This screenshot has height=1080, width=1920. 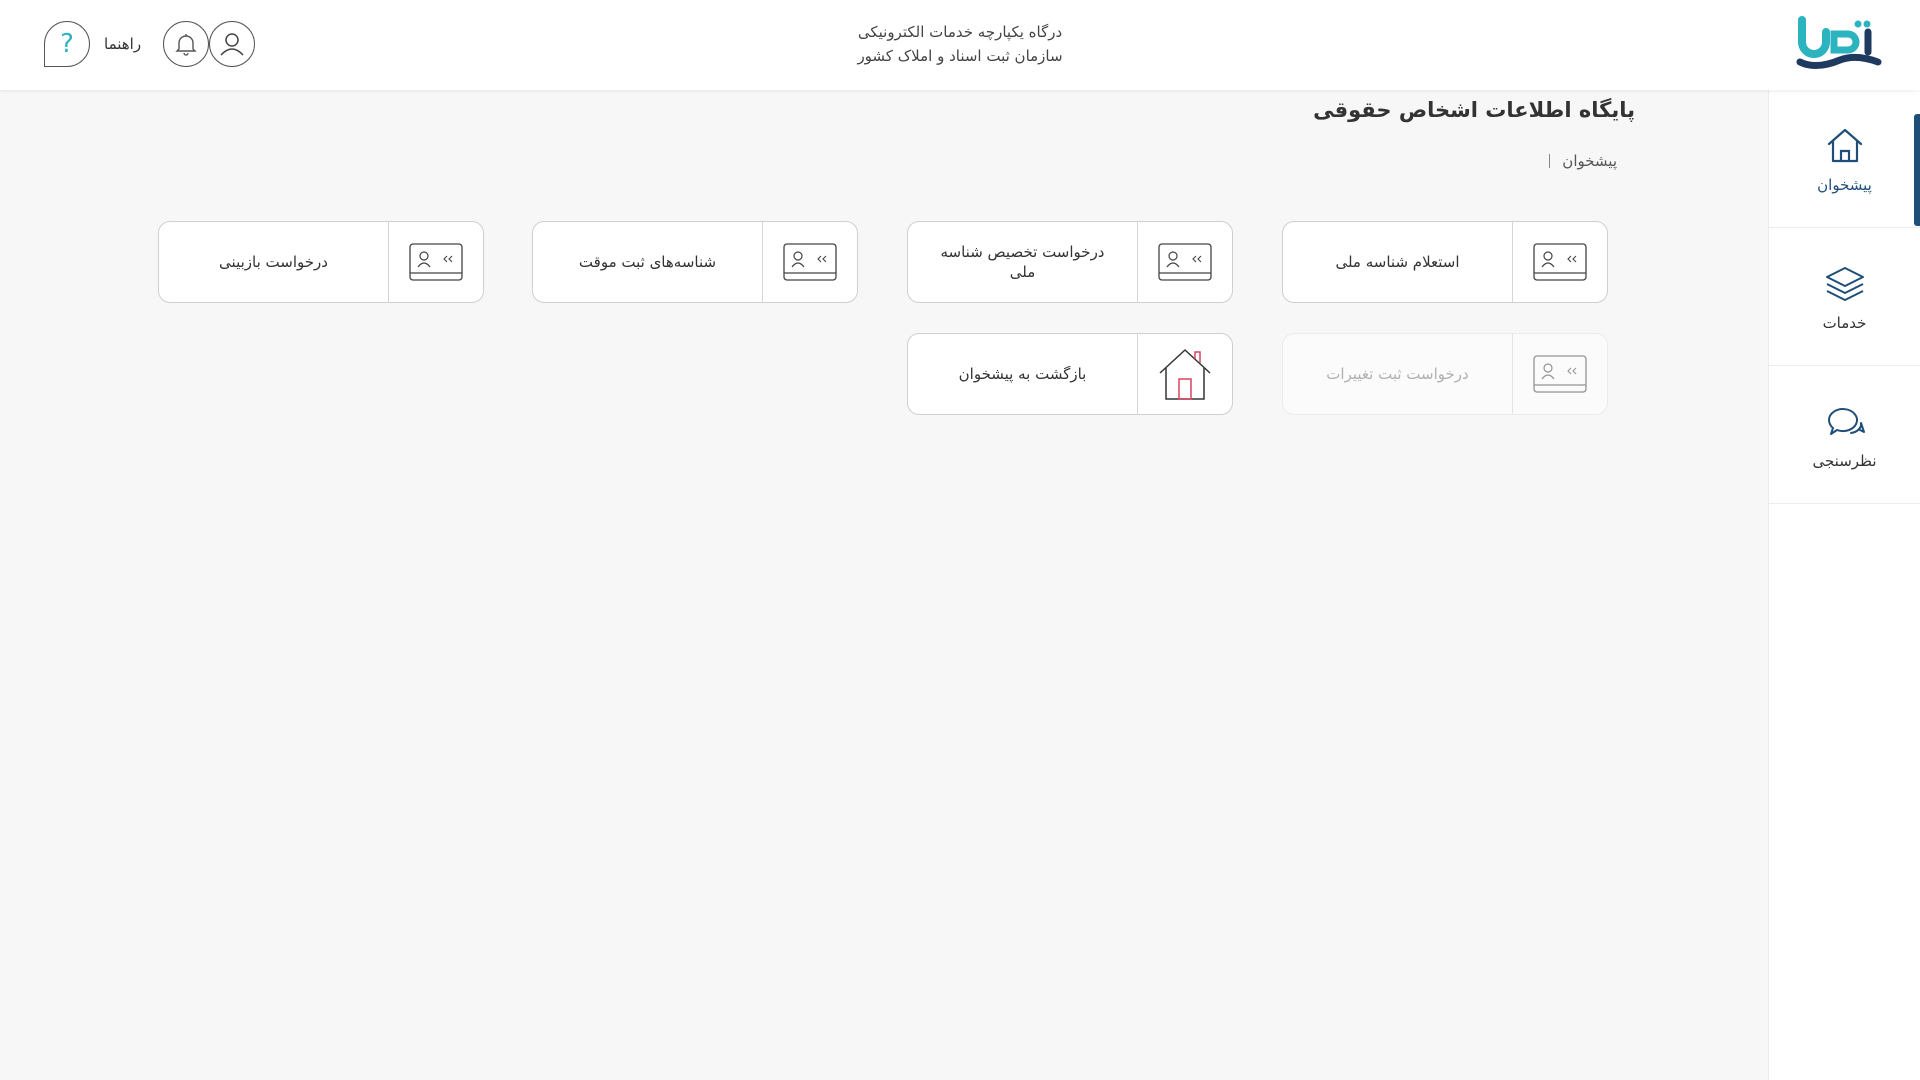 I want to click on help-button: ?, so click(x=67, y=44).